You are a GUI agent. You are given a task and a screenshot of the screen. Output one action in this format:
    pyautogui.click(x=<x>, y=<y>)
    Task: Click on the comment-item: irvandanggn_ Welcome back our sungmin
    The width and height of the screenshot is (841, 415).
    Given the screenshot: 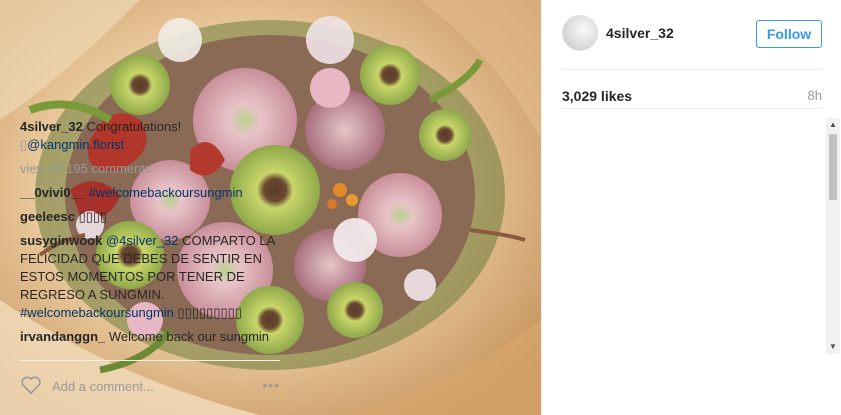 What is the action you would take?
    pyautogui.click(x=151, y=337)
    